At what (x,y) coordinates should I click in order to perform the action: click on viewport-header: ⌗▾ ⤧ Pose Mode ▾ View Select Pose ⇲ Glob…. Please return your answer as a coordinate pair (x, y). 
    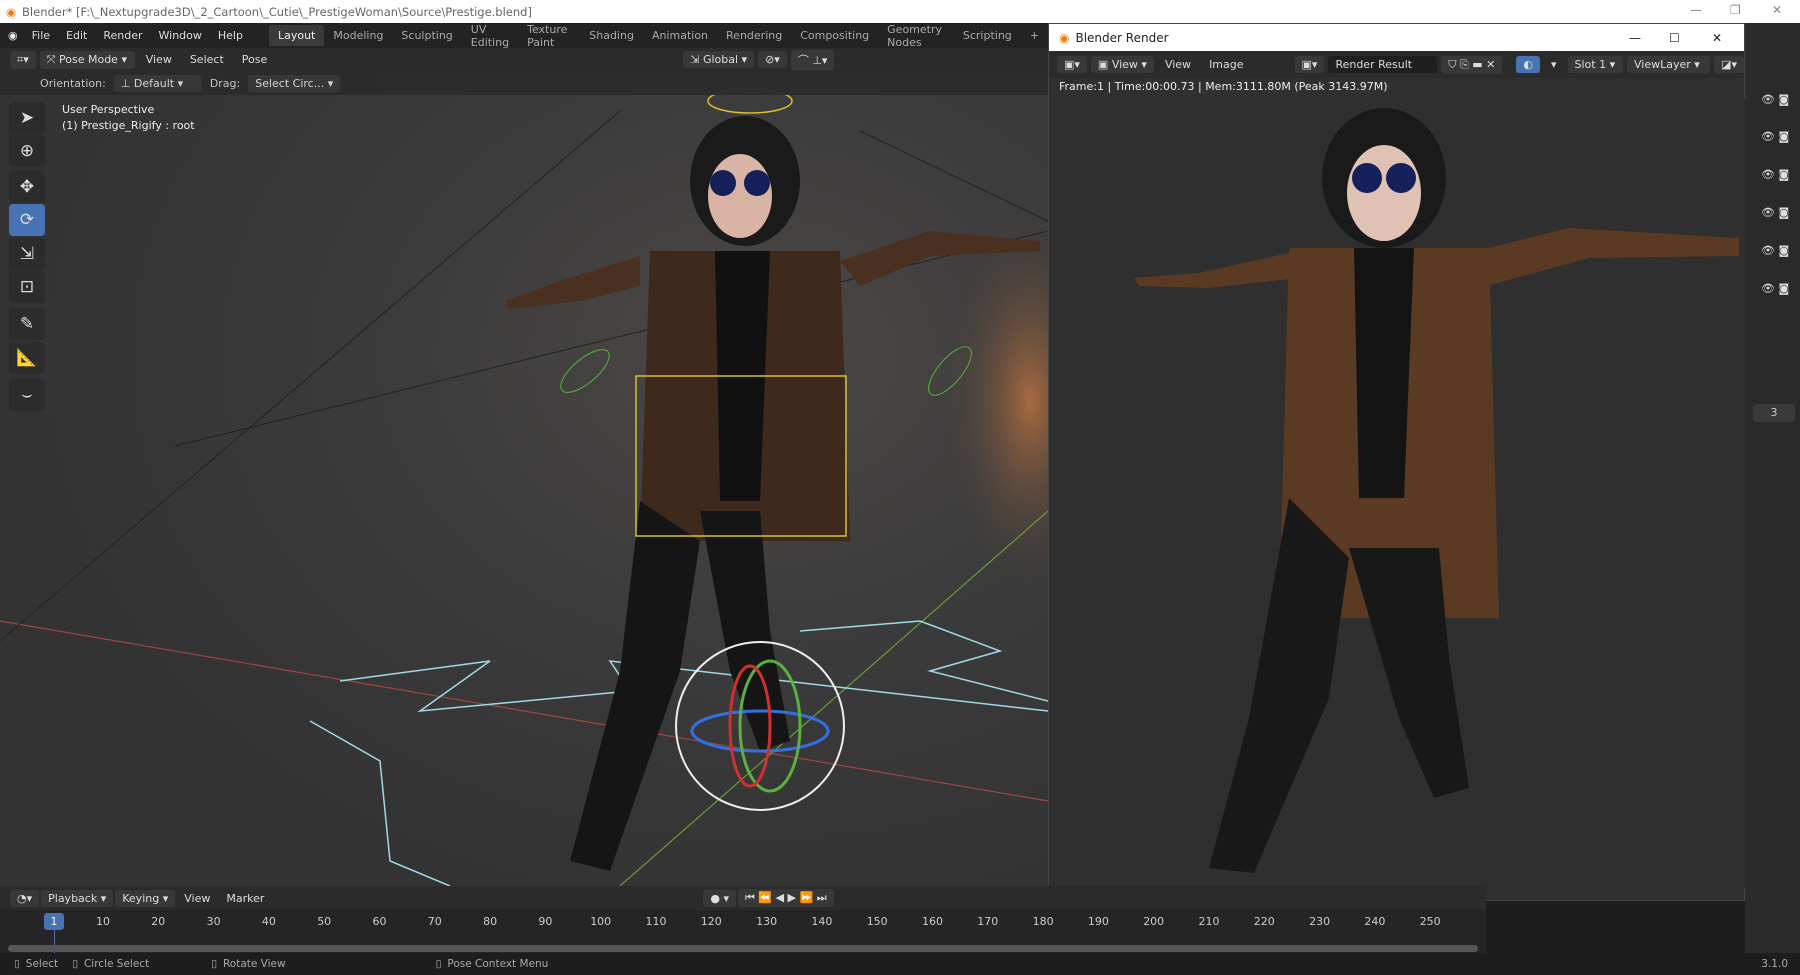
    Looking at the image, I should click on (524, 59).